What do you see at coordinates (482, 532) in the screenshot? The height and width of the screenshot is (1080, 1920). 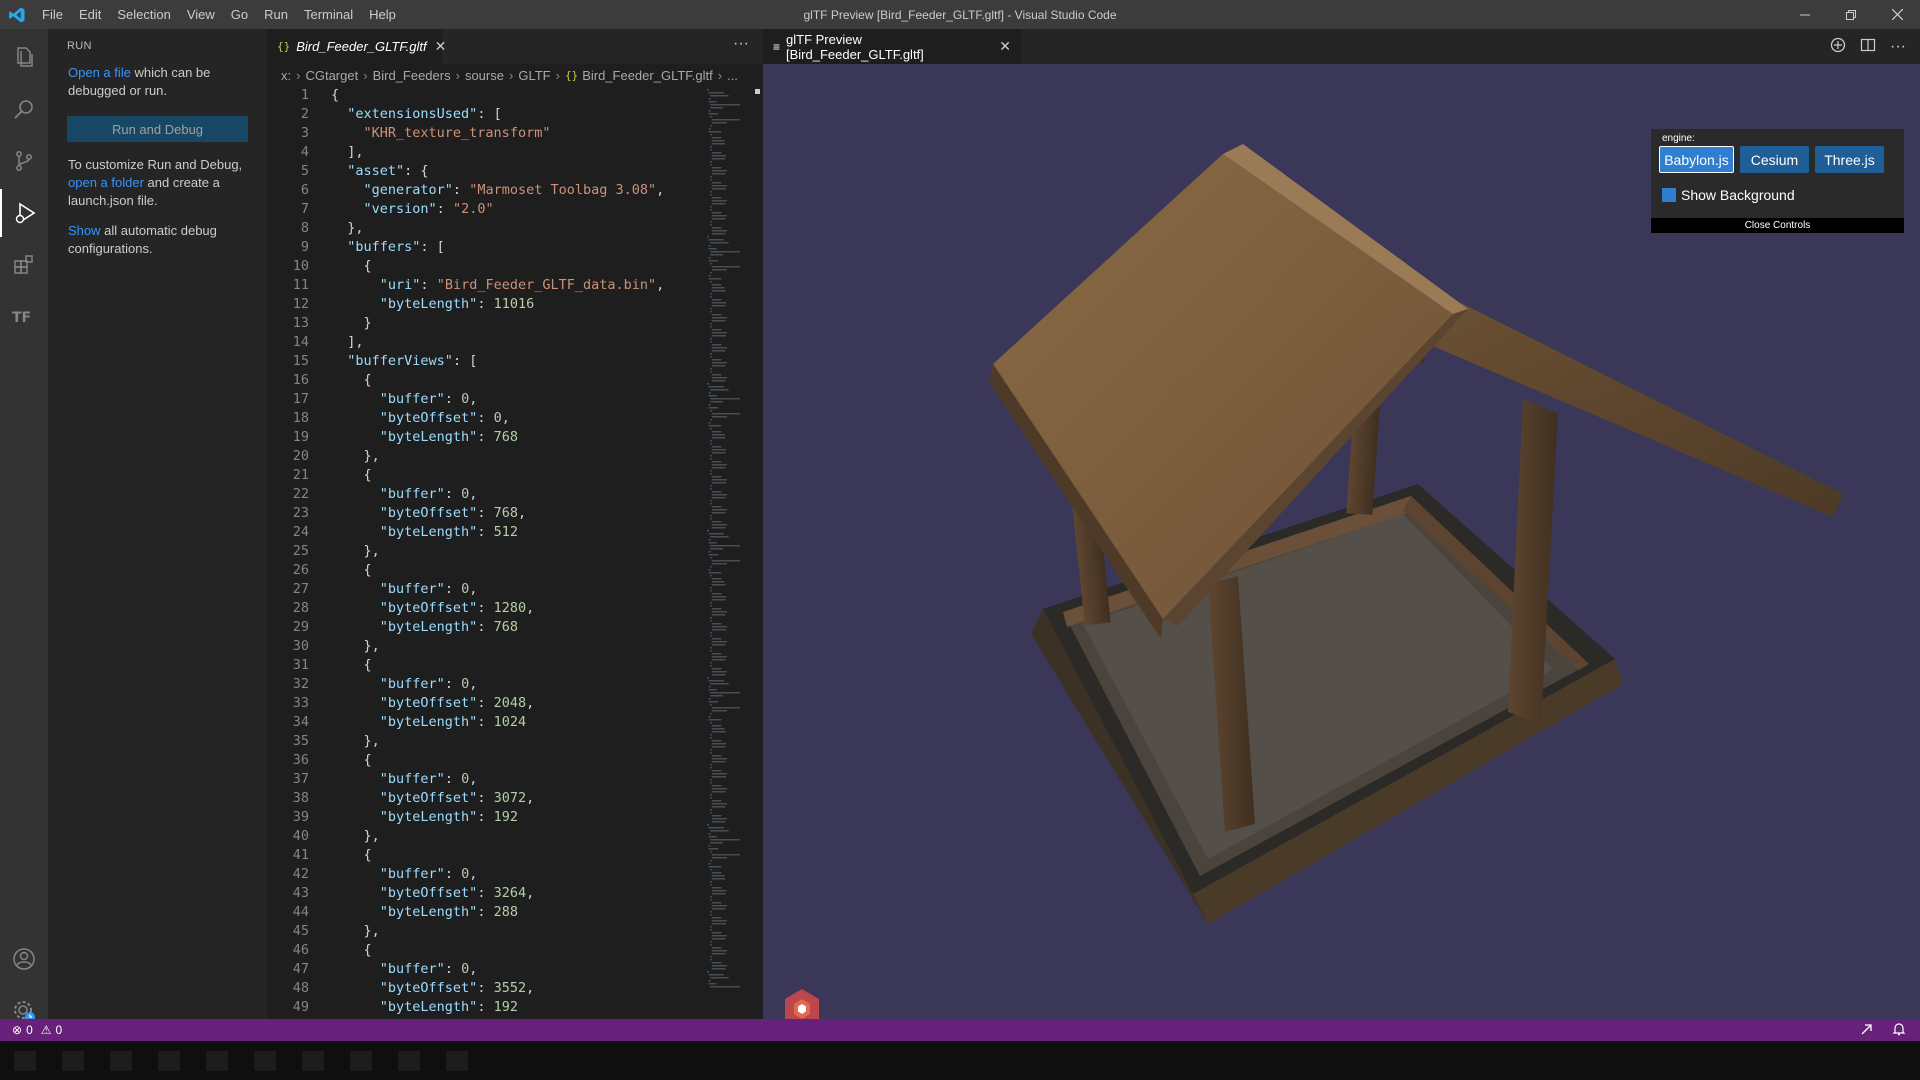 I see `code-line: 24 "byteLength": 512` at bounding box center [482, 532].